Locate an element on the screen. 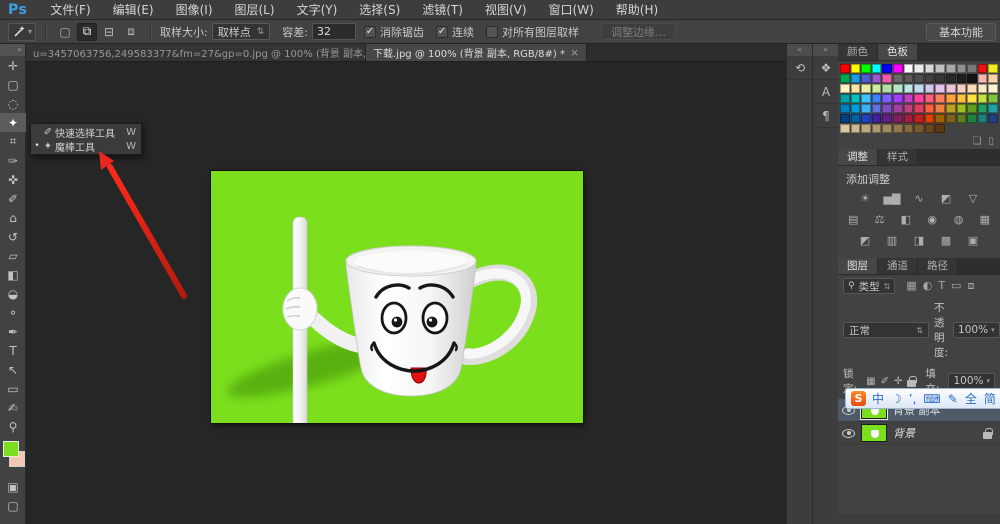 The image size is (1000, 524). adjustments-tab-样式: 样式 is located at coordinates (898, 157).